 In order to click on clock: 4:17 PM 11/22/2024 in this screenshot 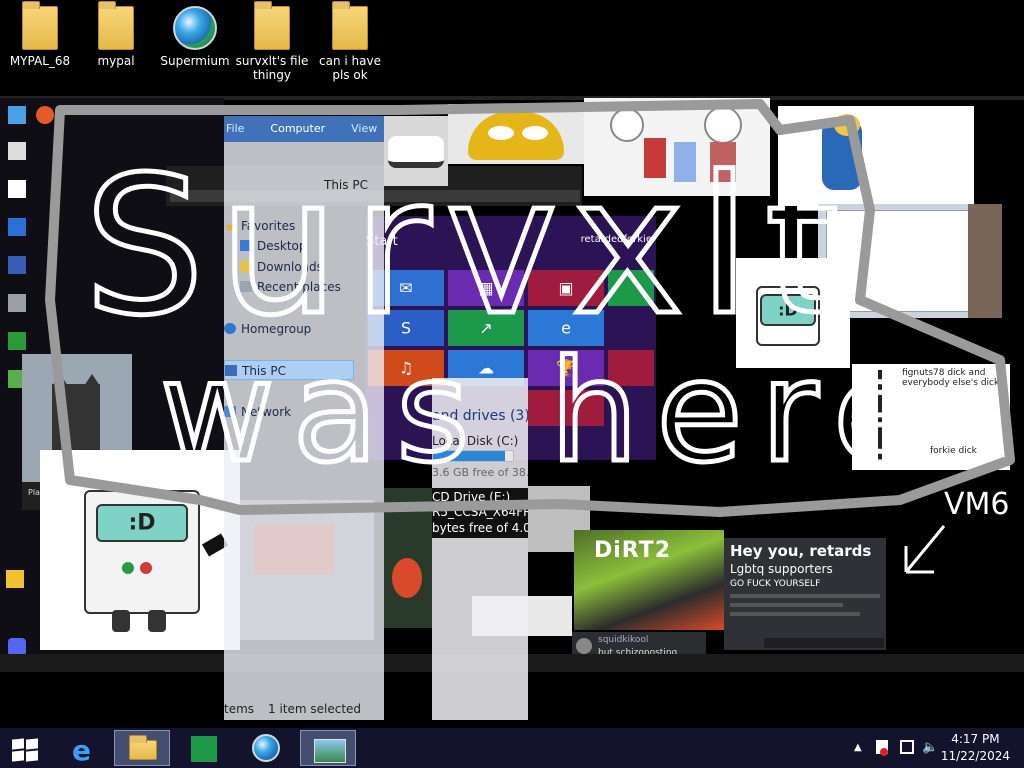, I will do `click(975, 748)`.